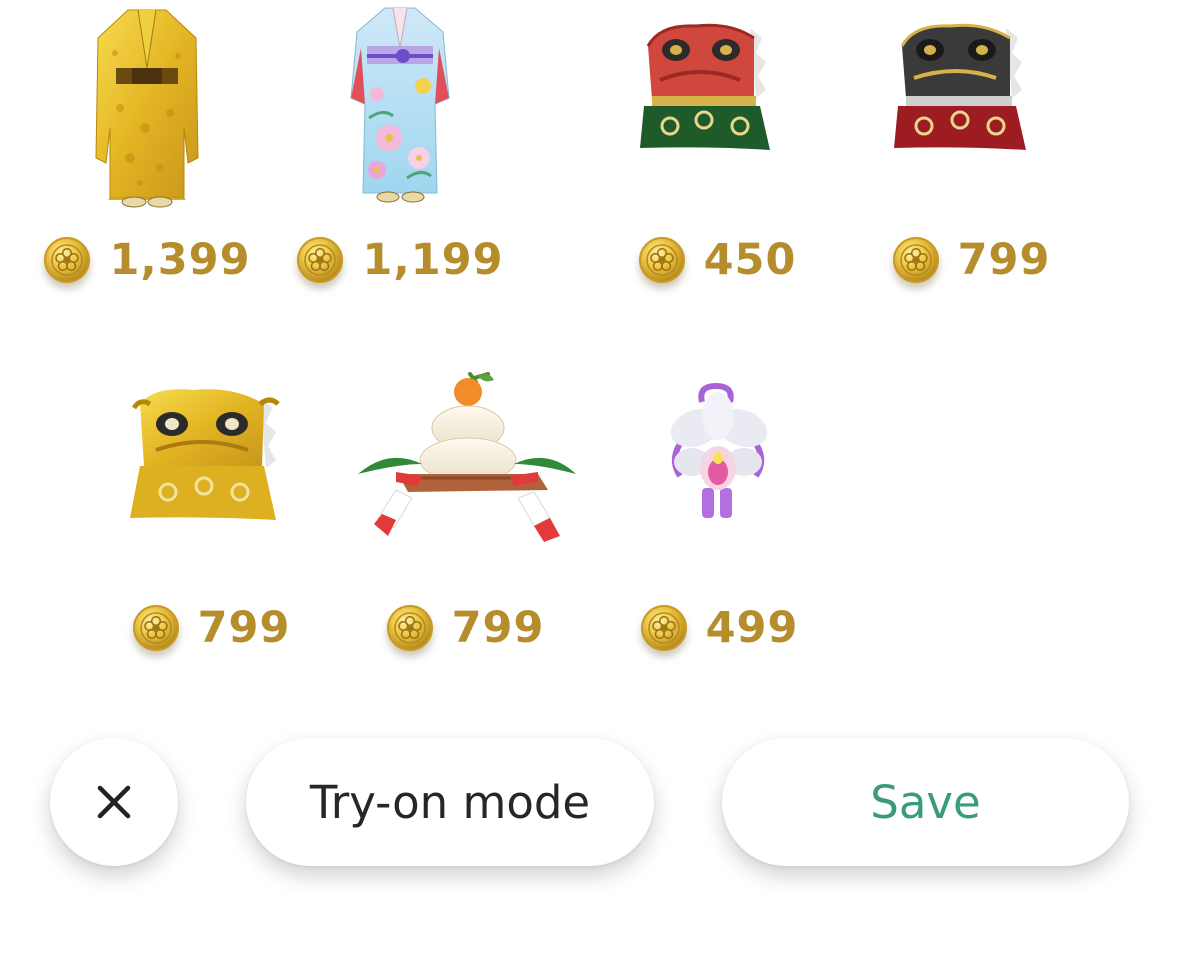  Describe the element at coordinates (960, 86) in the screenshot. I see `black-lion-hat-image` at that location.